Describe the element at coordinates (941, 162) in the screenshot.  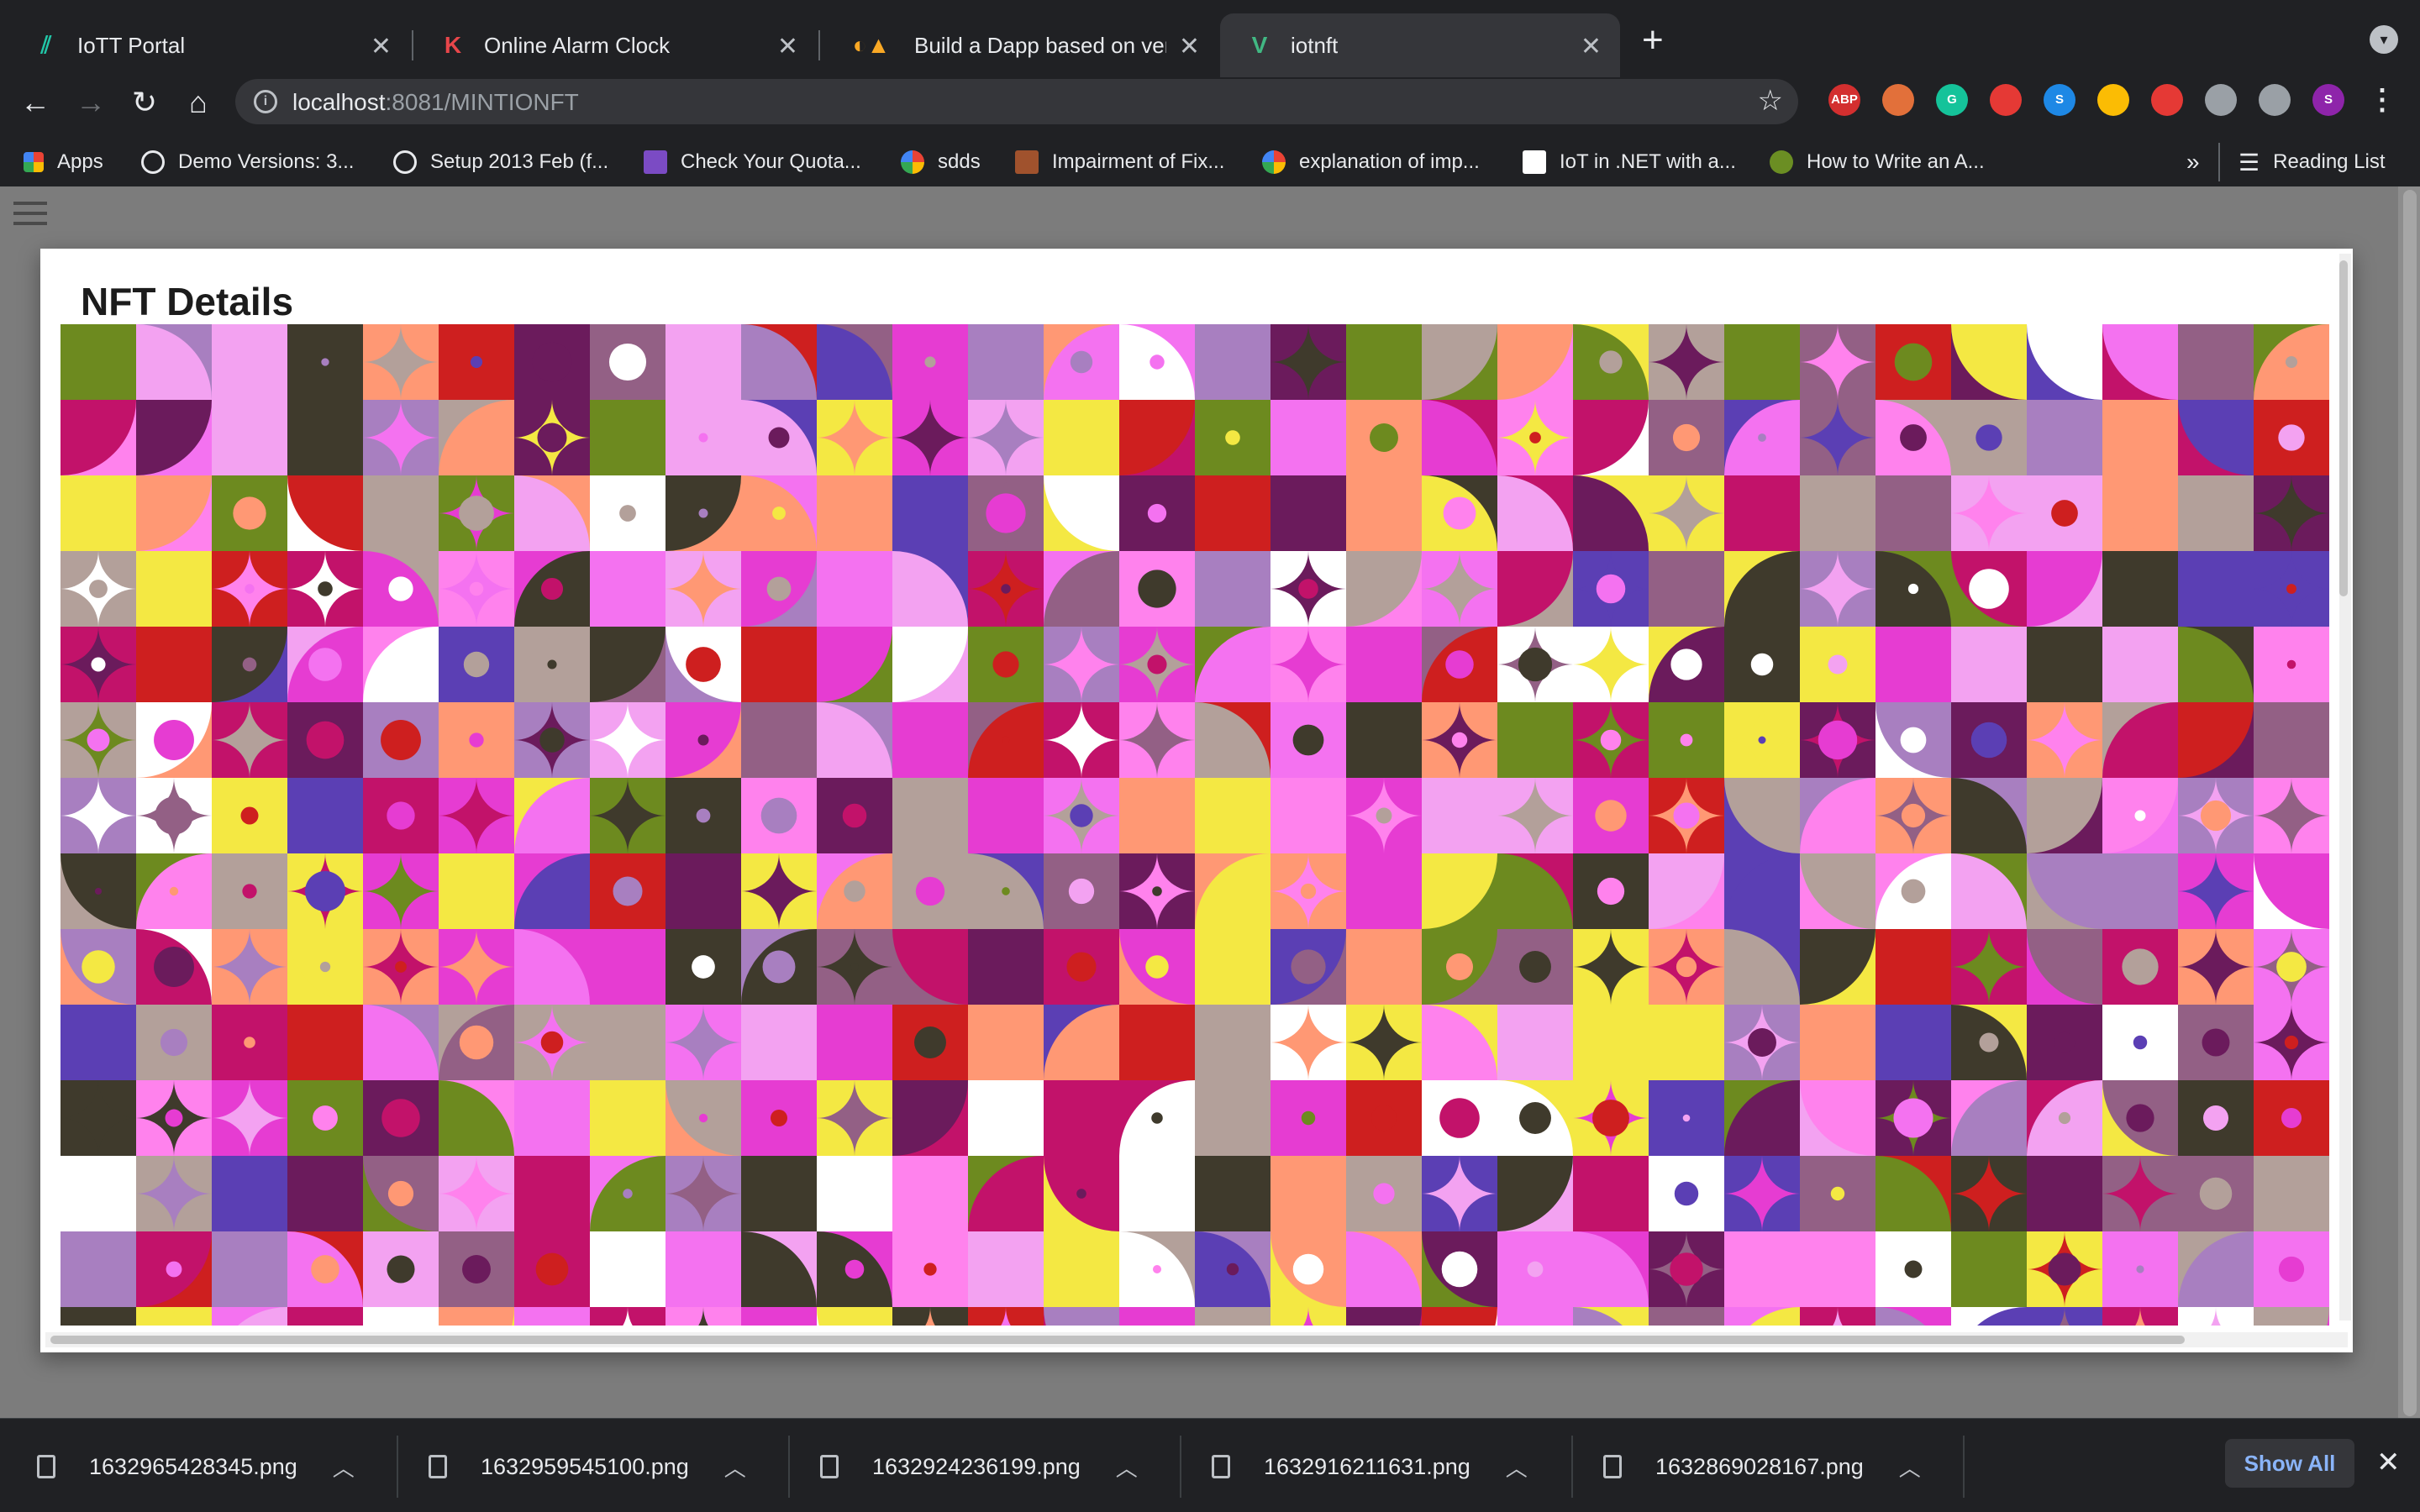
I see `bookmark-sdds: sdds` at that location.